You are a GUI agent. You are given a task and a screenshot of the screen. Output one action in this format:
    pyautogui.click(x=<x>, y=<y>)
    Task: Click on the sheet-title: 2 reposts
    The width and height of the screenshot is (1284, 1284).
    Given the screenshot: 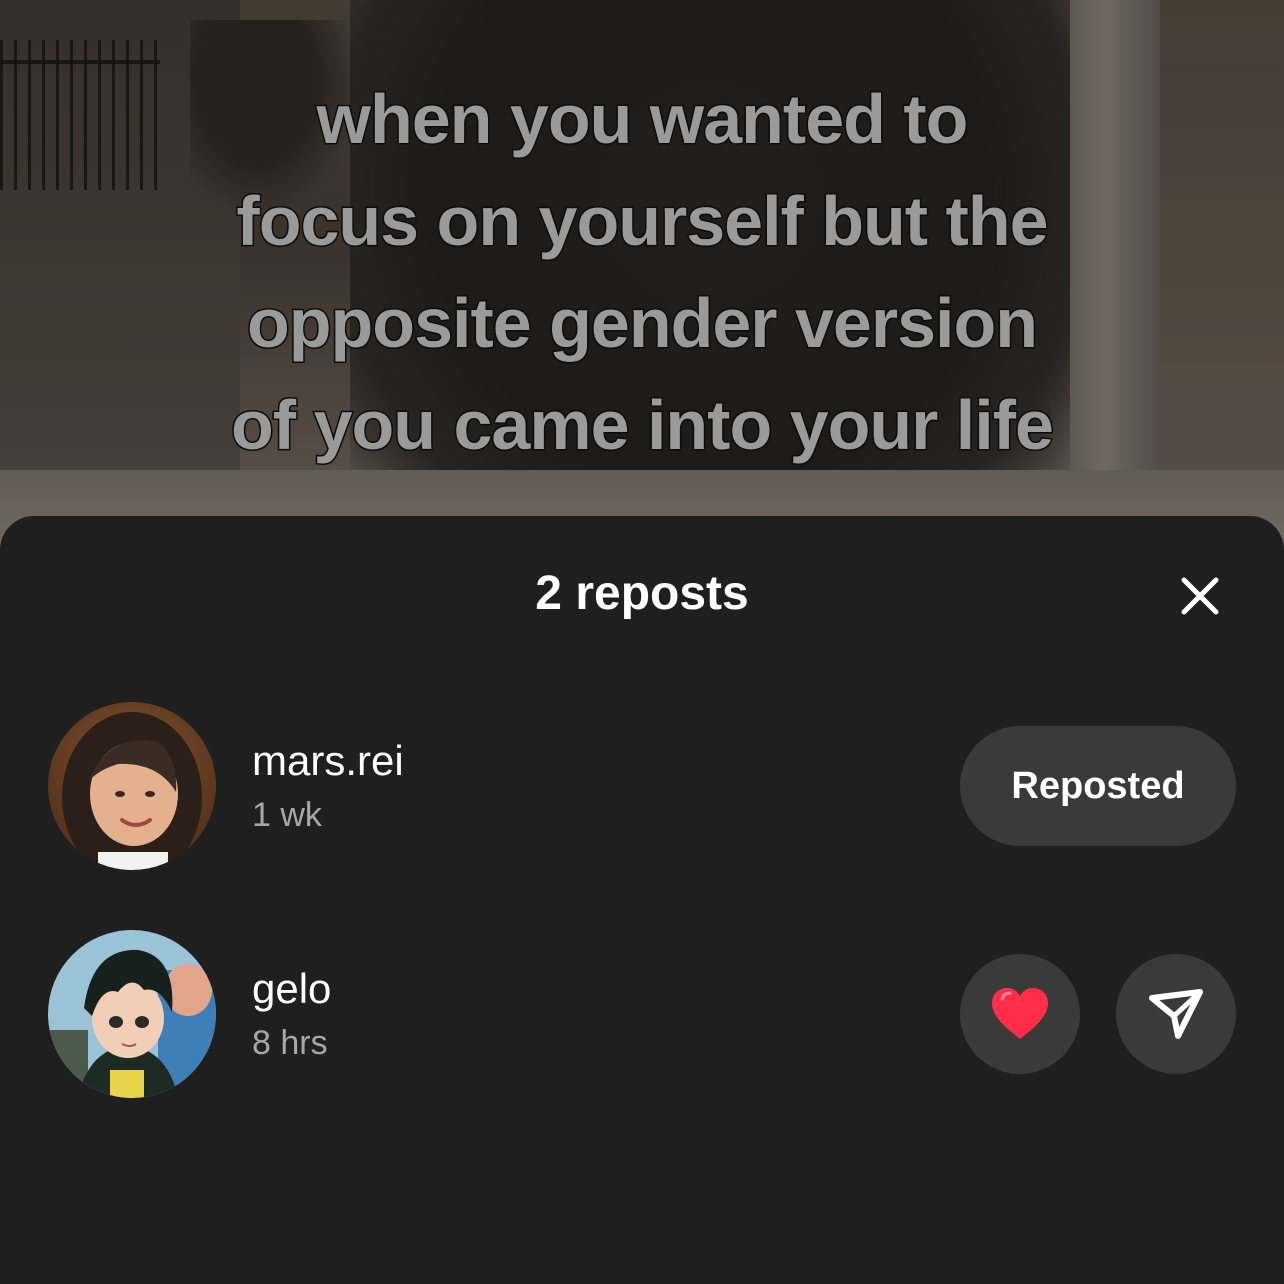 What is the action you would take?
    pyautogui.click(x=642, y=593)
    